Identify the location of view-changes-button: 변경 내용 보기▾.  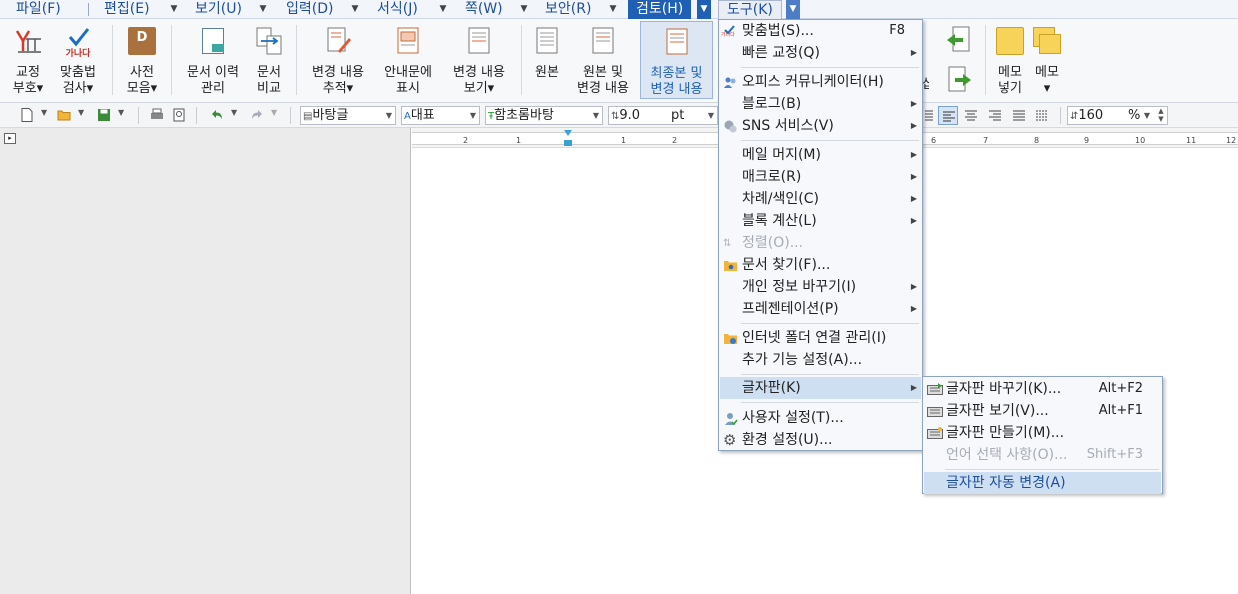
(479, 60).